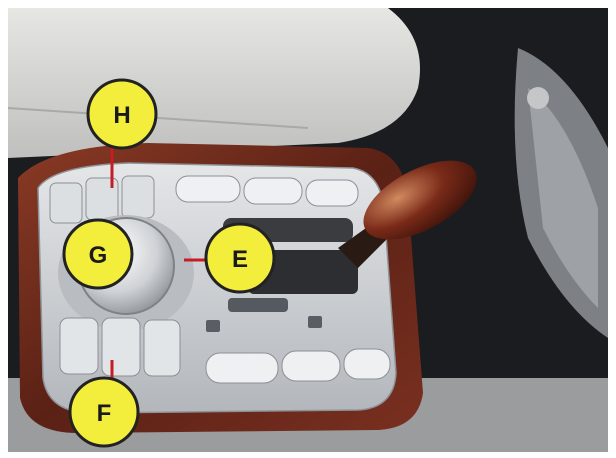  Describe the element at coordinates (102, 199) in the screenshot. I see `top-left-buttons` at that location.